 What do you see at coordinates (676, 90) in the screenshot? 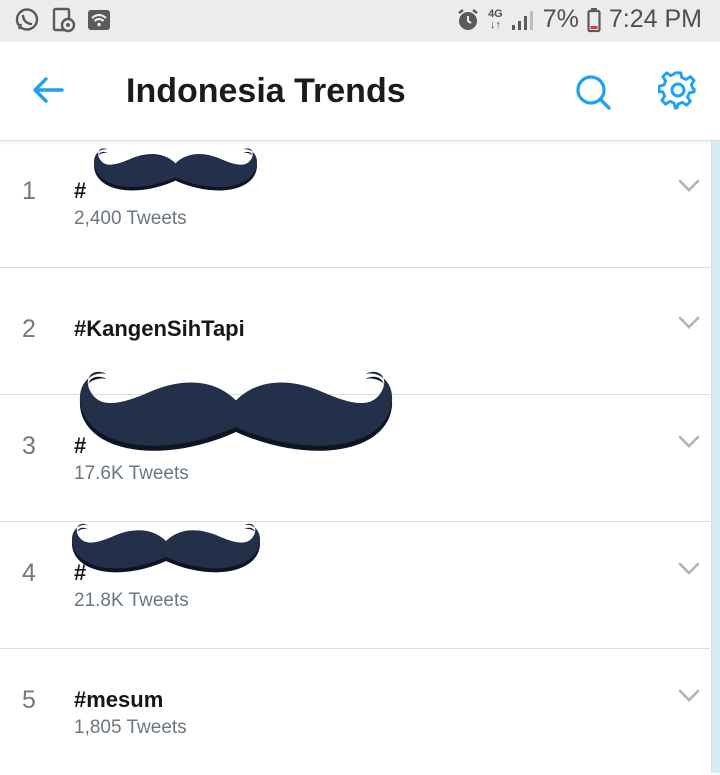
I see `gear-icon` at bounding box center [676, 90].